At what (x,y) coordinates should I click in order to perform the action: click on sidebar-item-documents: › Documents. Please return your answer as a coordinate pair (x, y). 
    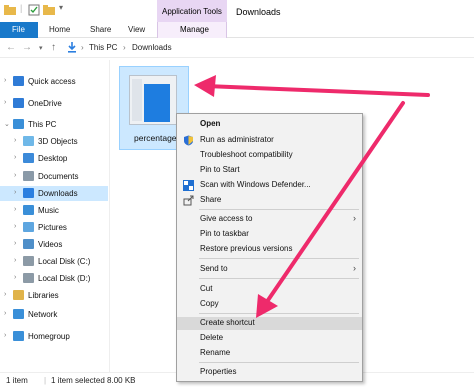
    Looking at the image, I should click on (54, 176).